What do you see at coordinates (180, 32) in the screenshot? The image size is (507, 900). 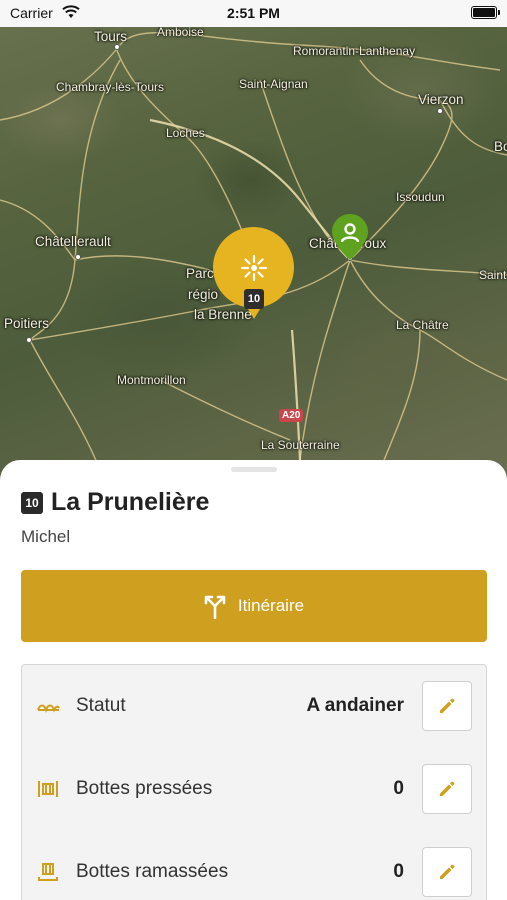 I see `place-label: Amboise` at bounding box center [180, 32].